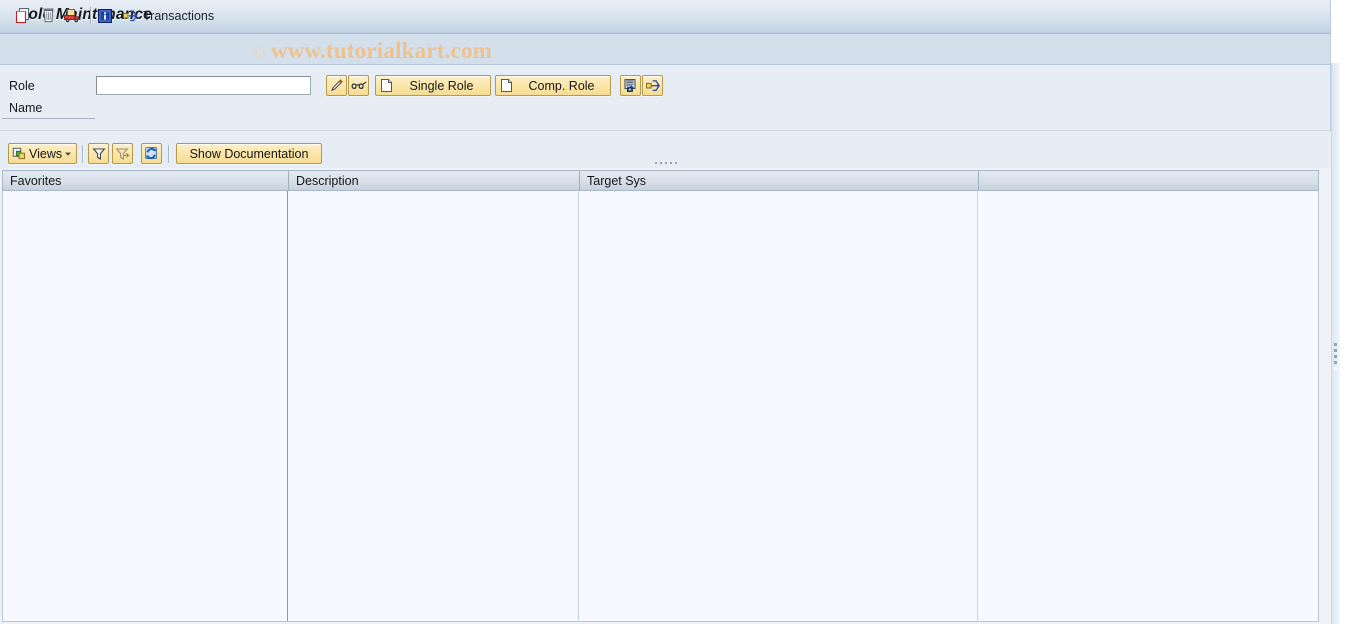  I want to click on pencil-icon, so click(336, 85).